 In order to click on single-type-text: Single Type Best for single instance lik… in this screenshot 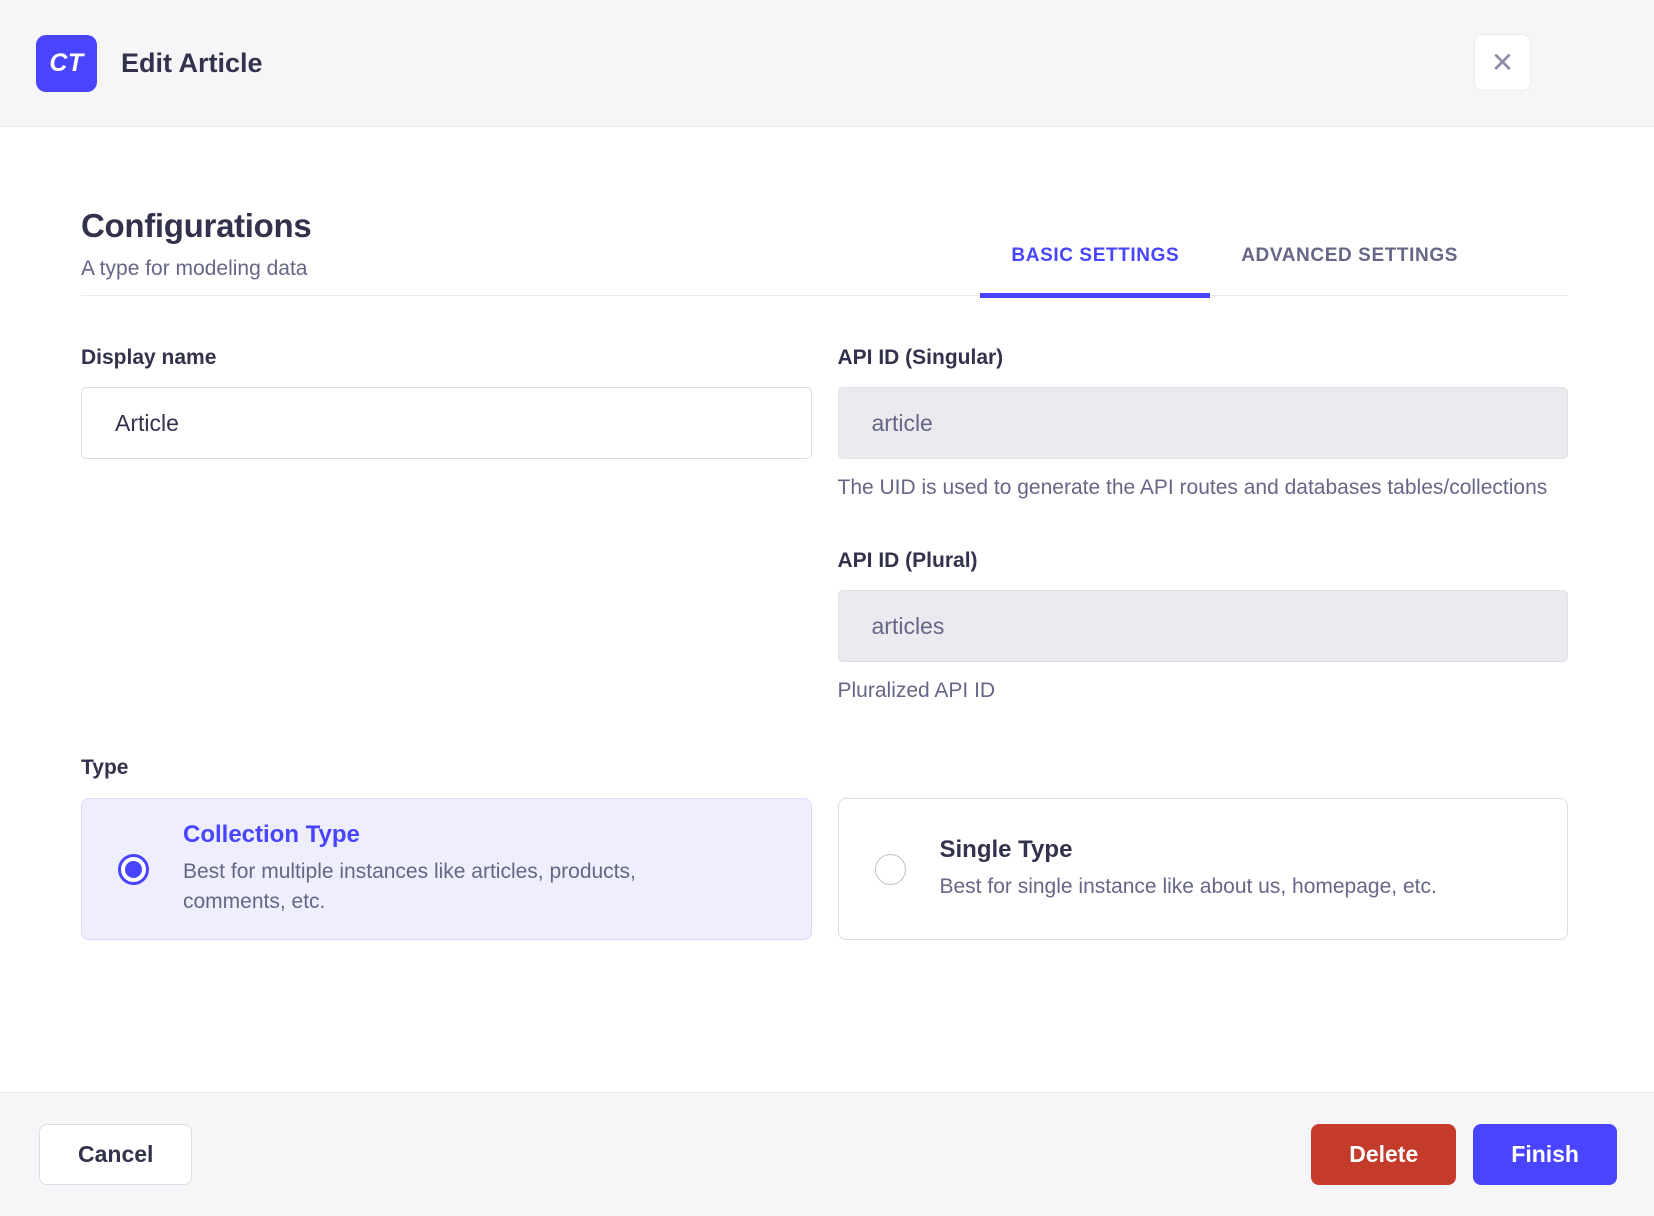, I will do `click(1188, 869)`.